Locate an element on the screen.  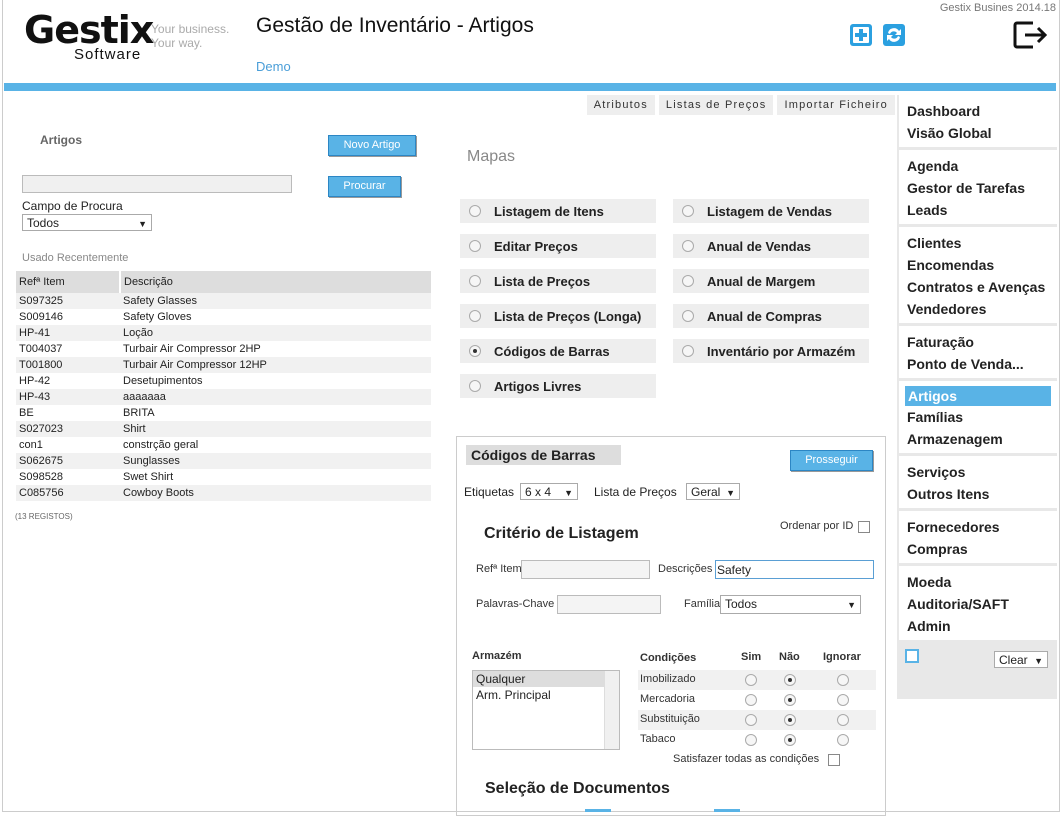
satisfy-all-checkbox is located at coordinates (834, 760).